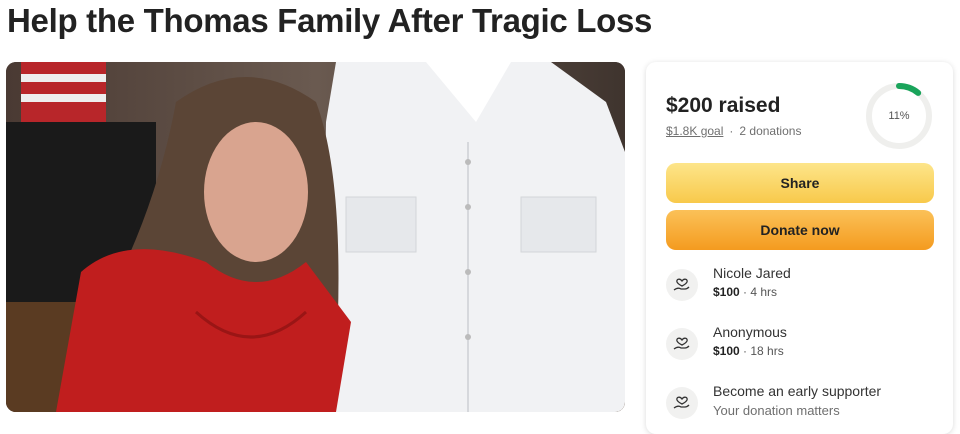 This screenshot has height=434, width=960. Describe the element at coordinates (801, 287) in the screenshot. I see `donor-item: Nicole Jared $100 · 4 hrs` at that location.